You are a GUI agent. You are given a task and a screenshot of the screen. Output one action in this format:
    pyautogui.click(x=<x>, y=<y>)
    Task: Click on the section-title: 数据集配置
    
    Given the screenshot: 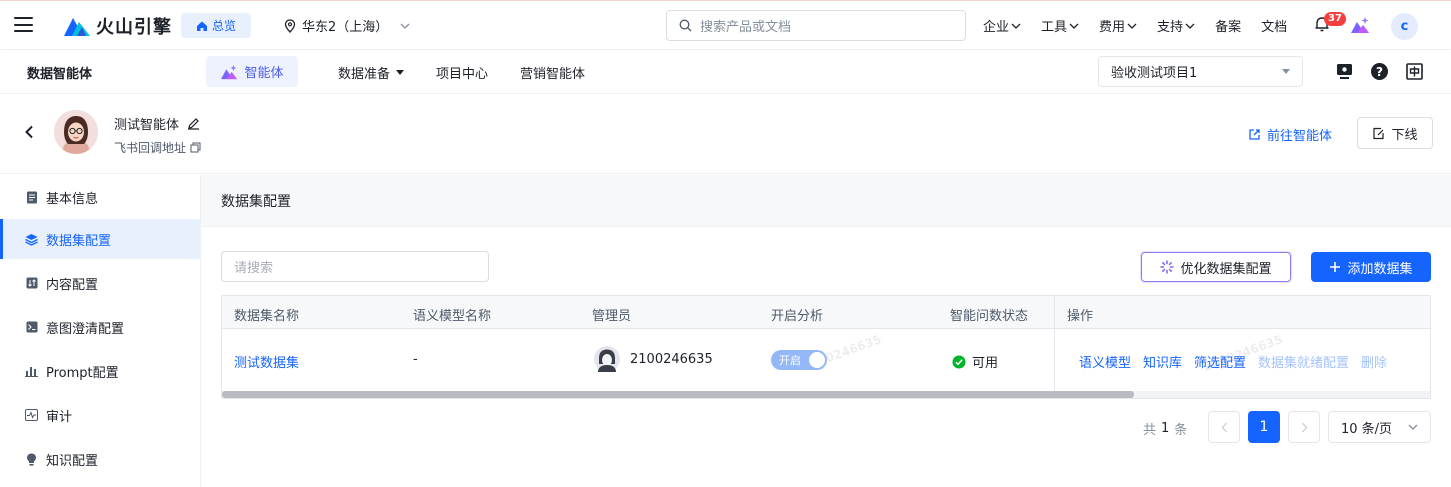 What is the action you would take?
    pyautogui.click(x=826, y=201)
    